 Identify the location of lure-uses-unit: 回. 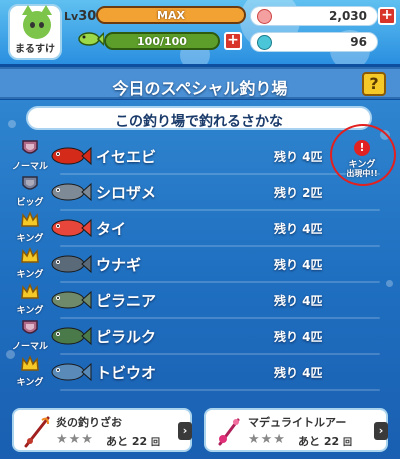
(348, 443).